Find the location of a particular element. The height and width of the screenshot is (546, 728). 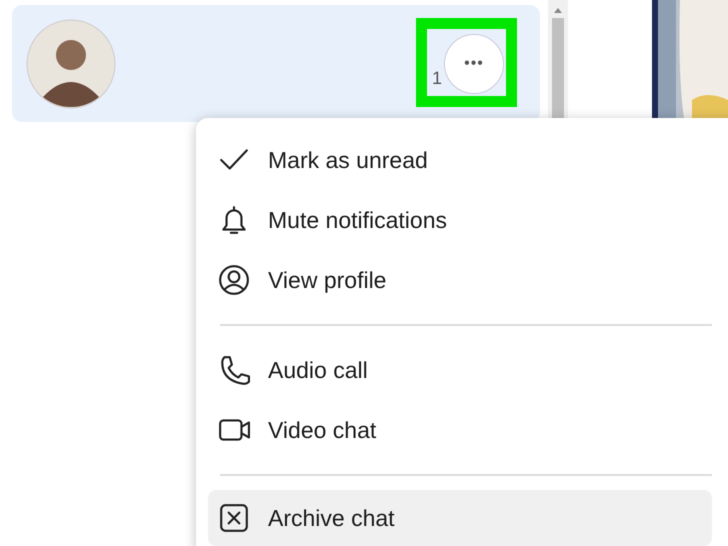

close-box-icon is located at coordinates (234, 518).